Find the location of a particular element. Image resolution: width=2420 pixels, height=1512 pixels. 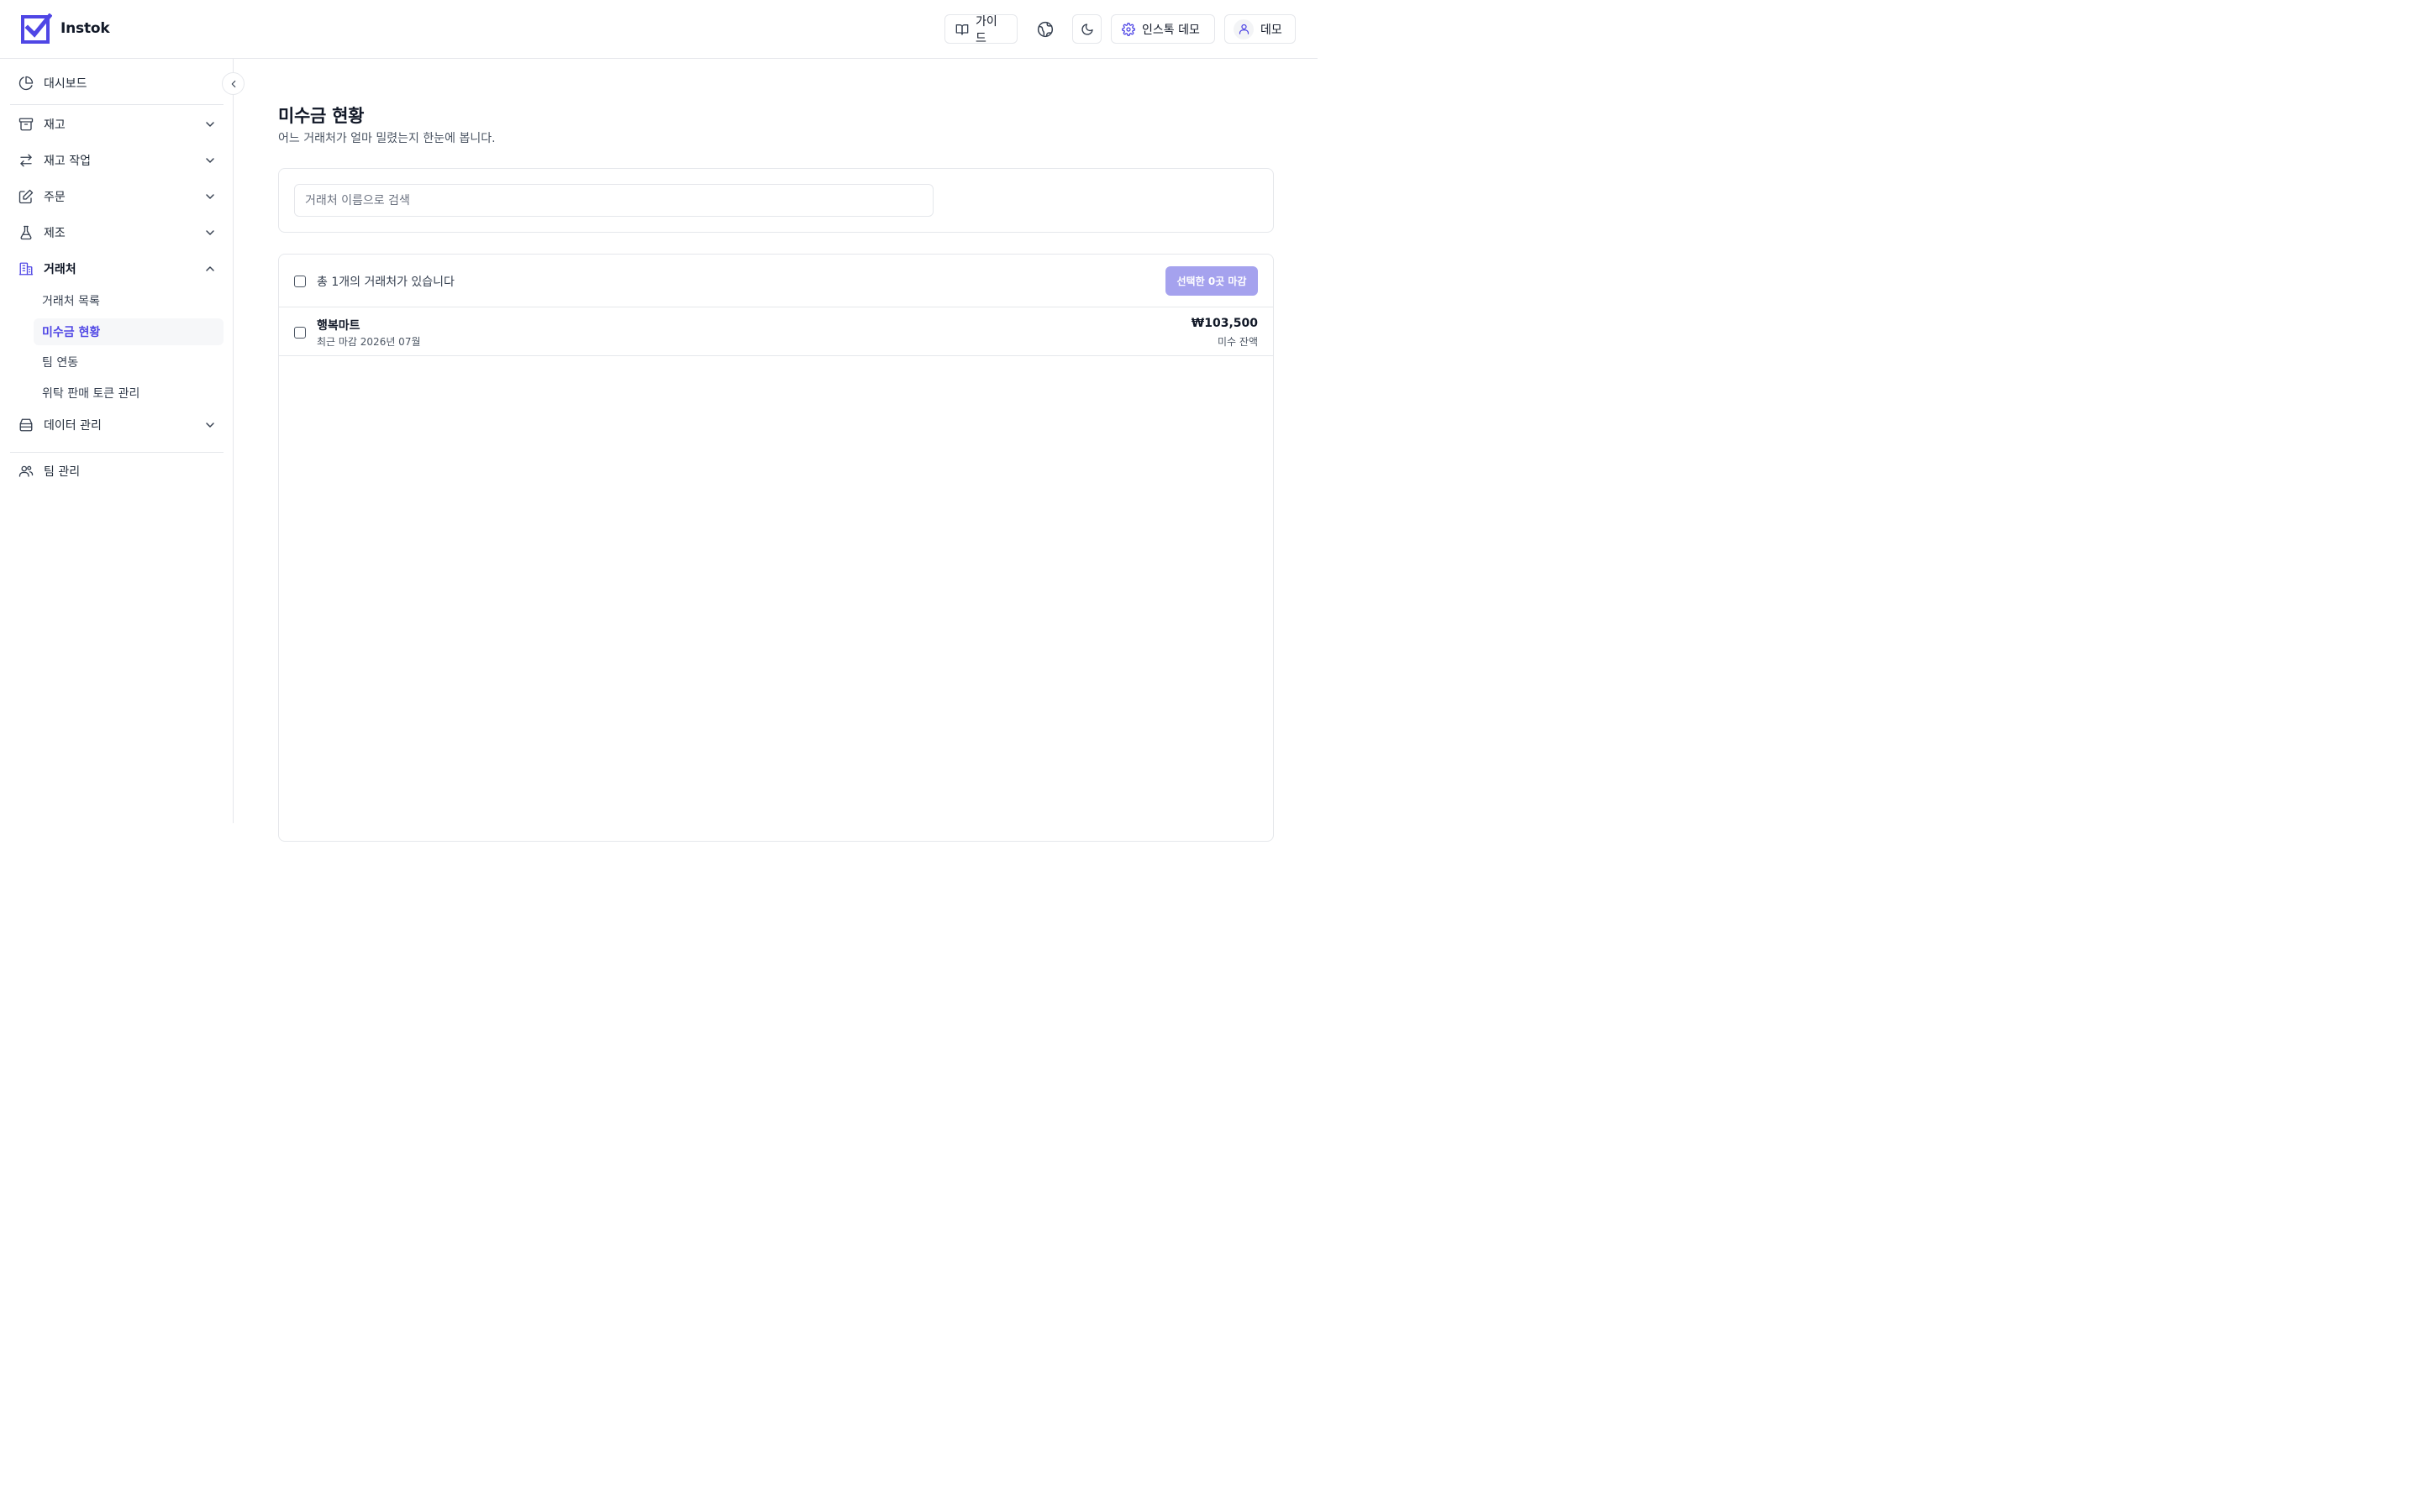

sidebar-subitem-team-link: 팀 연동 is located at coordinates (129, 362).